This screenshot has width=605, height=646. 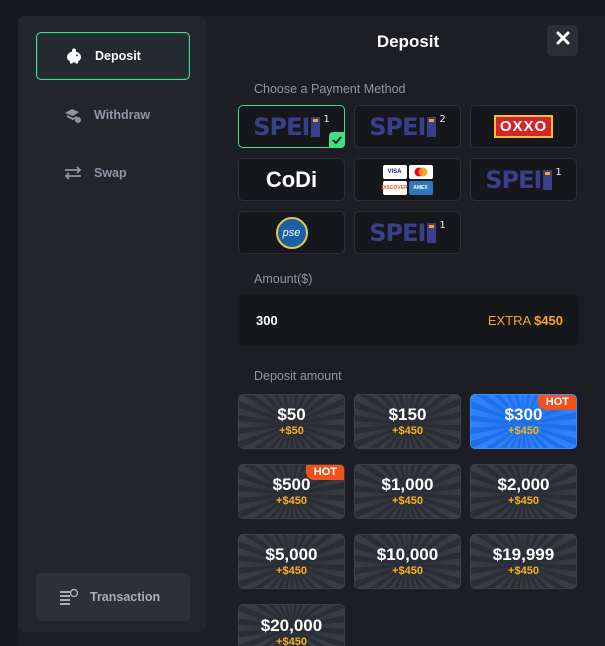 I want to click on amount-tile: $10,000 +$450, so click(x=407, y=561).